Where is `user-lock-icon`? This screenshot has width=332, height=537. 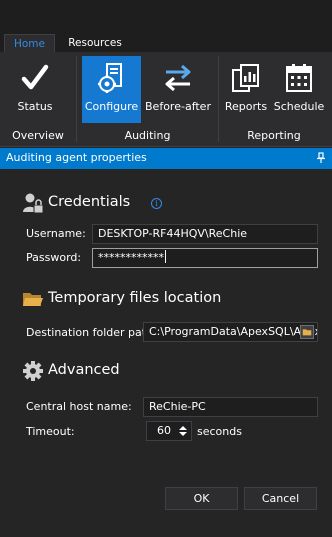
user-lock-icon is located at coordinates (33, 203).